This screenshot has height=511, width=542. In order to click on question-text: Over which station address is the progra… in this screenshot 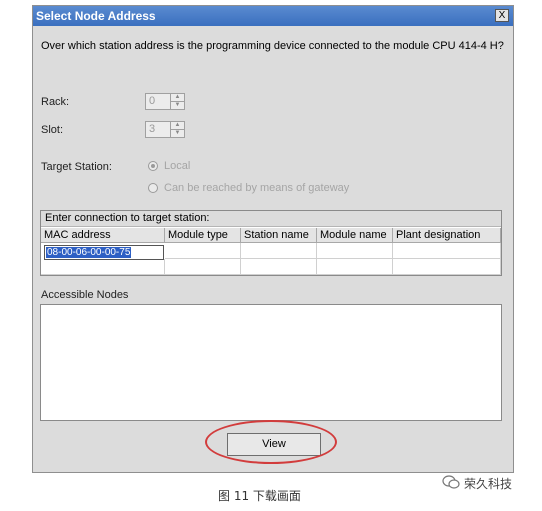, I will do `click(272, 46)`.